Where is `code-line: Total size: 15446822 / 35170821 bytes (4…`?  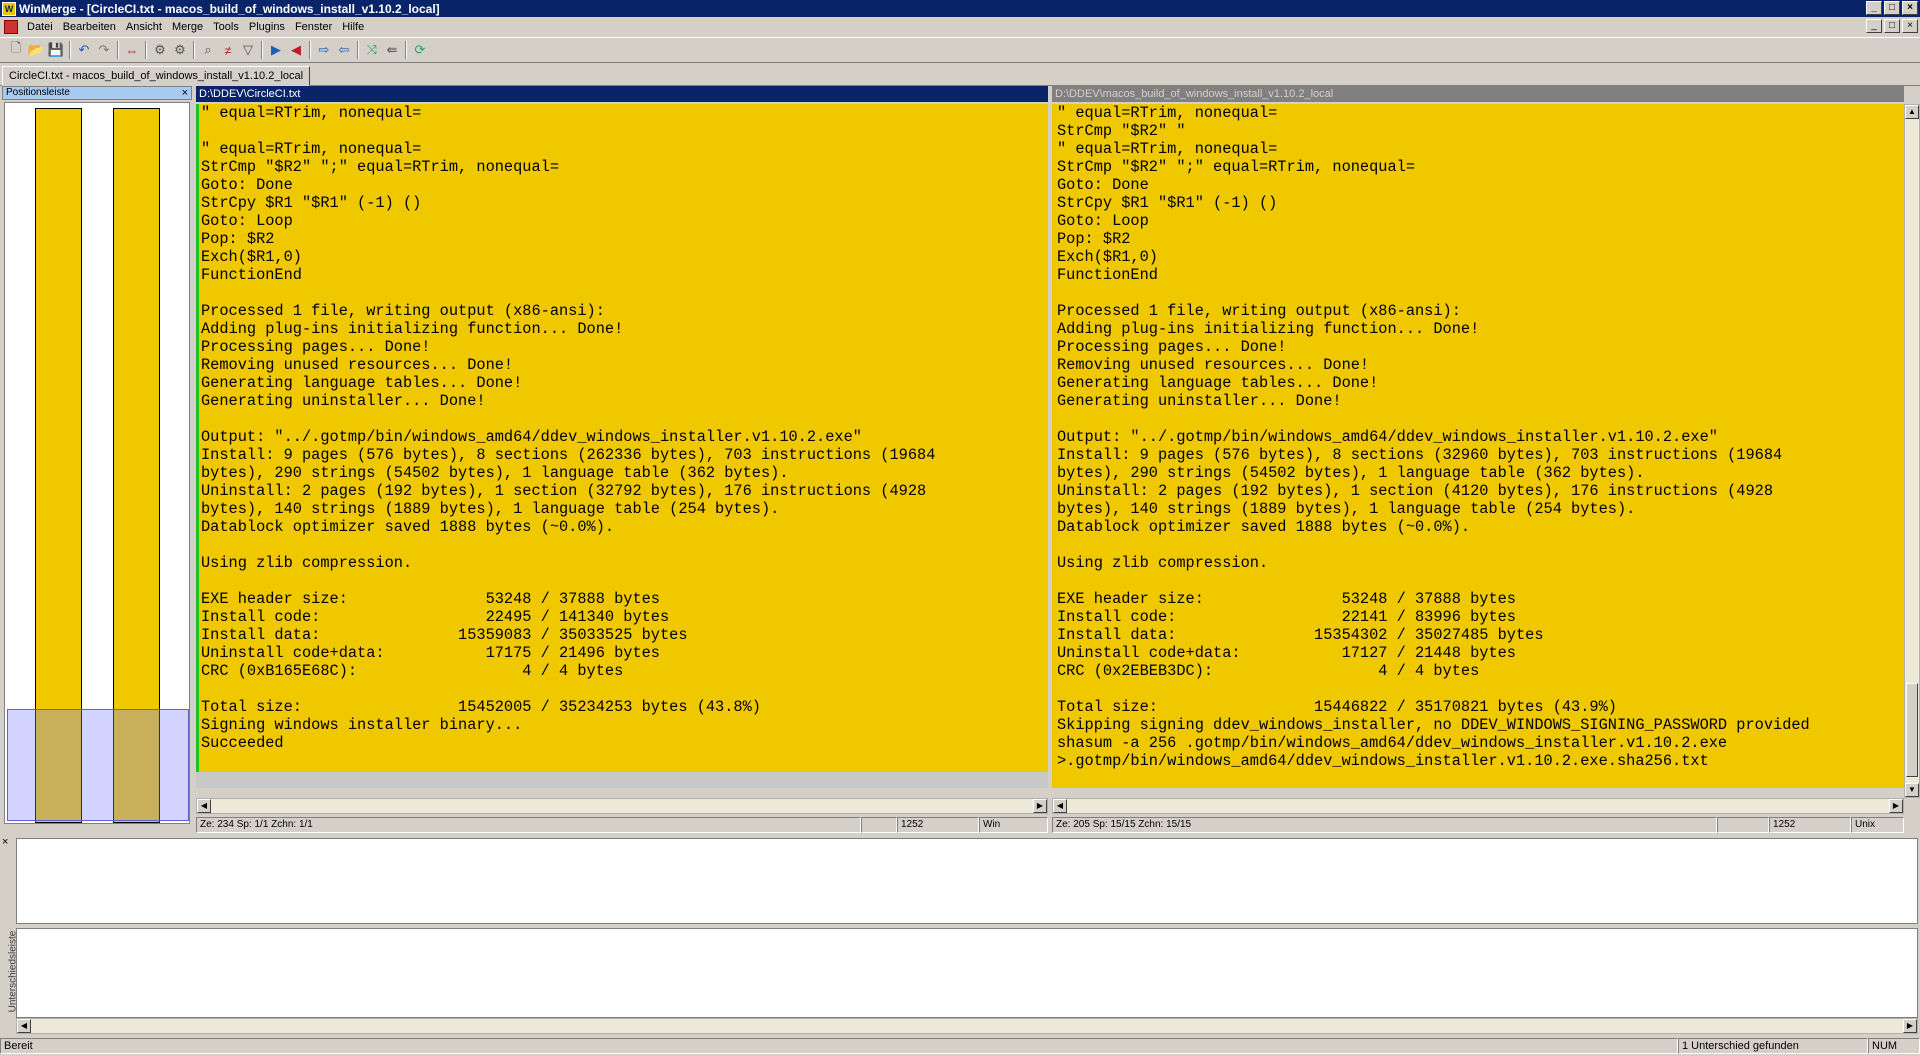 code-line: Total size: 15446822 / 35170821 bytes (4… is located at coordinates (1337, 707).